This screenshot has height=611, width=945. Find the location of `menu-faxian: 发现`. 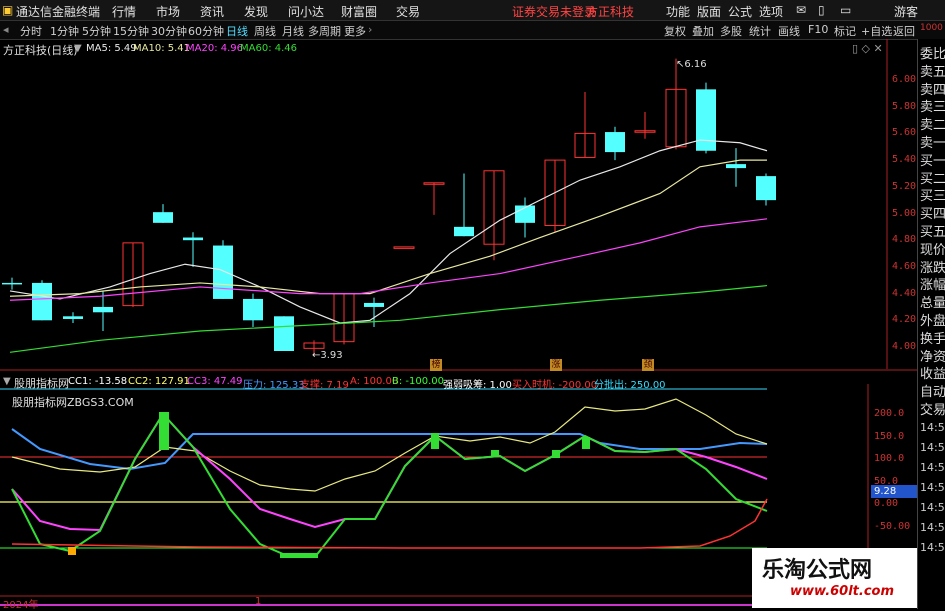

menu-faxian: 发现 is located at coordinates (256, 11).